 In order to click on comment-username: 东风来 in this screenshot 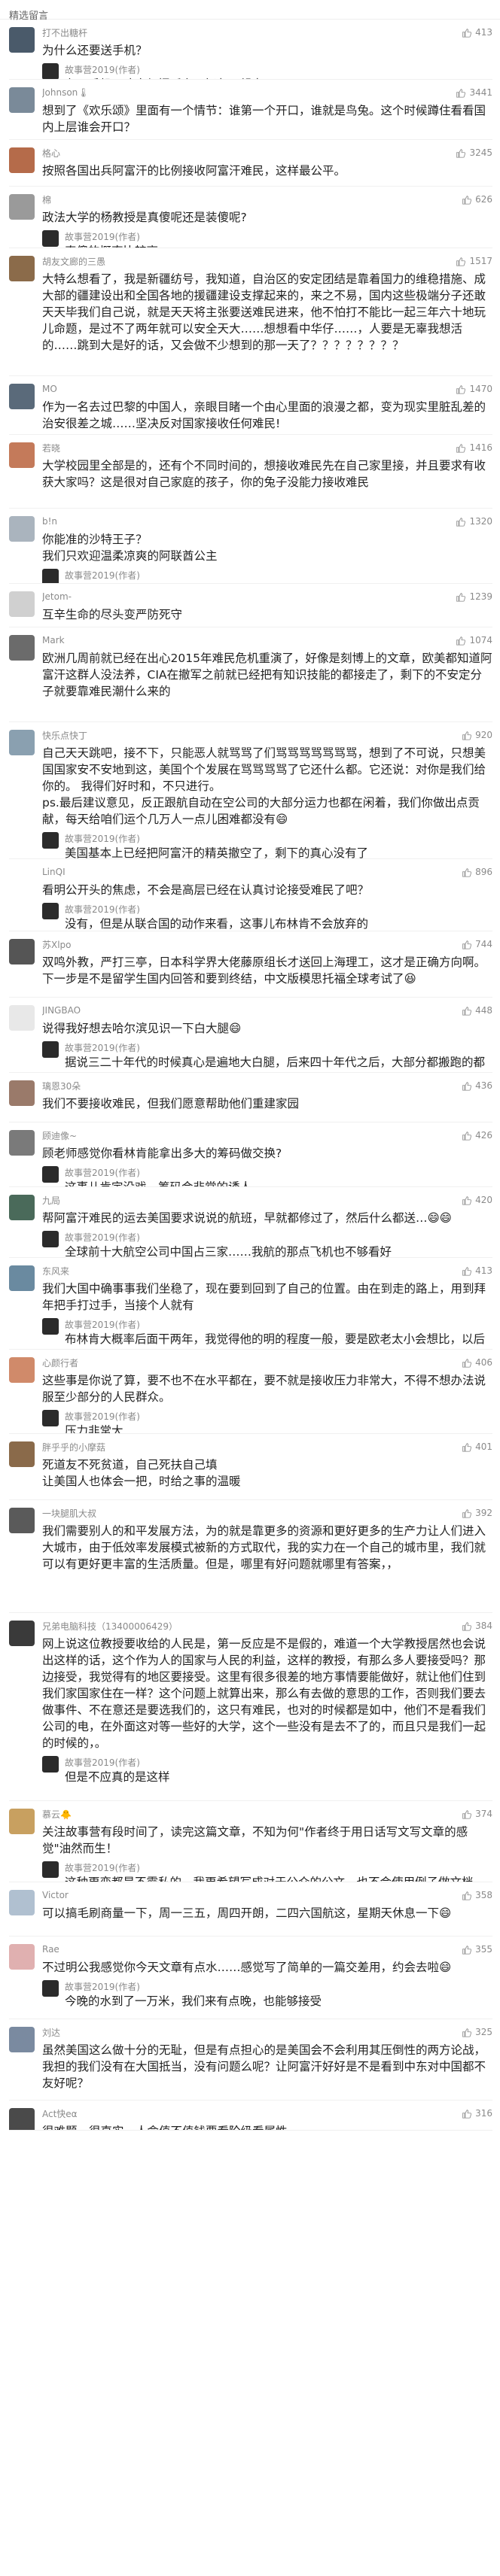, I will do `click(56, 1271)`.